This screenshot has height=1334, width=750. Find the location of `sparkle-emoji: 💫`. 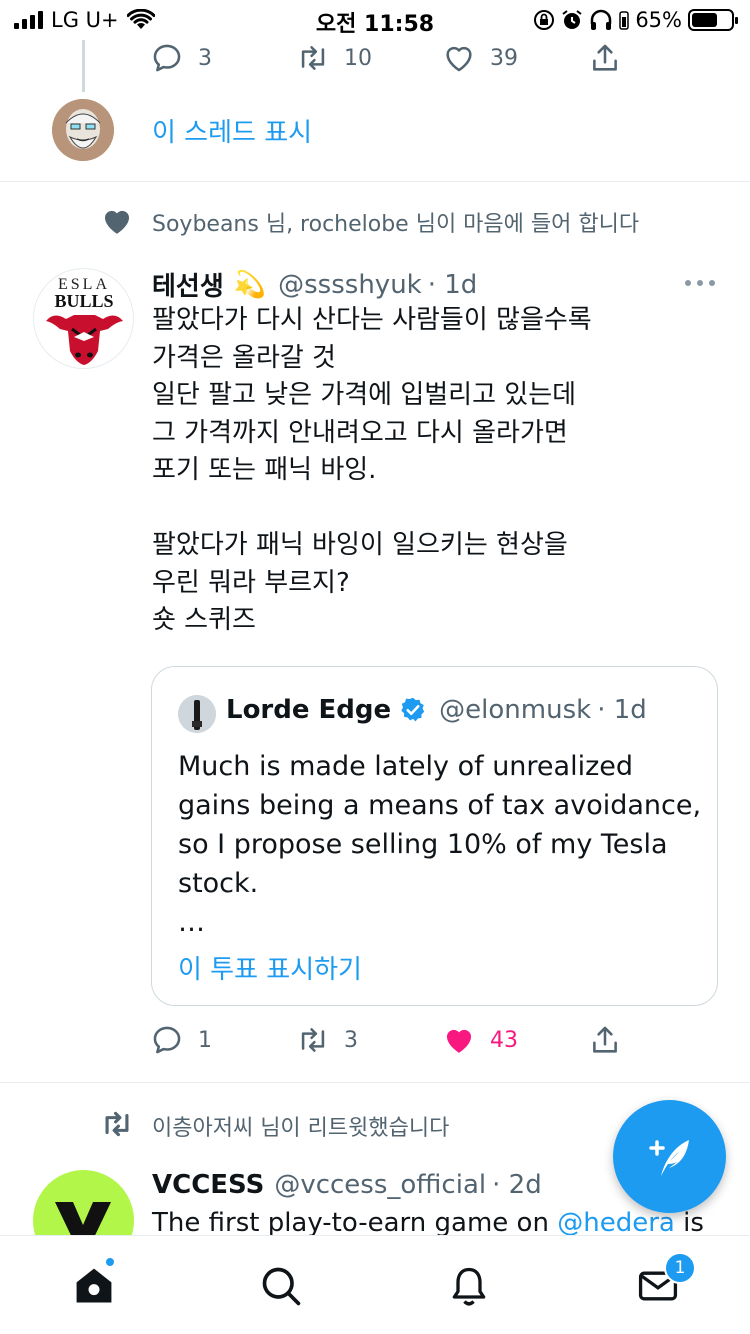

sparkle-emoji: 💫 is located at coordinates (250, 284).